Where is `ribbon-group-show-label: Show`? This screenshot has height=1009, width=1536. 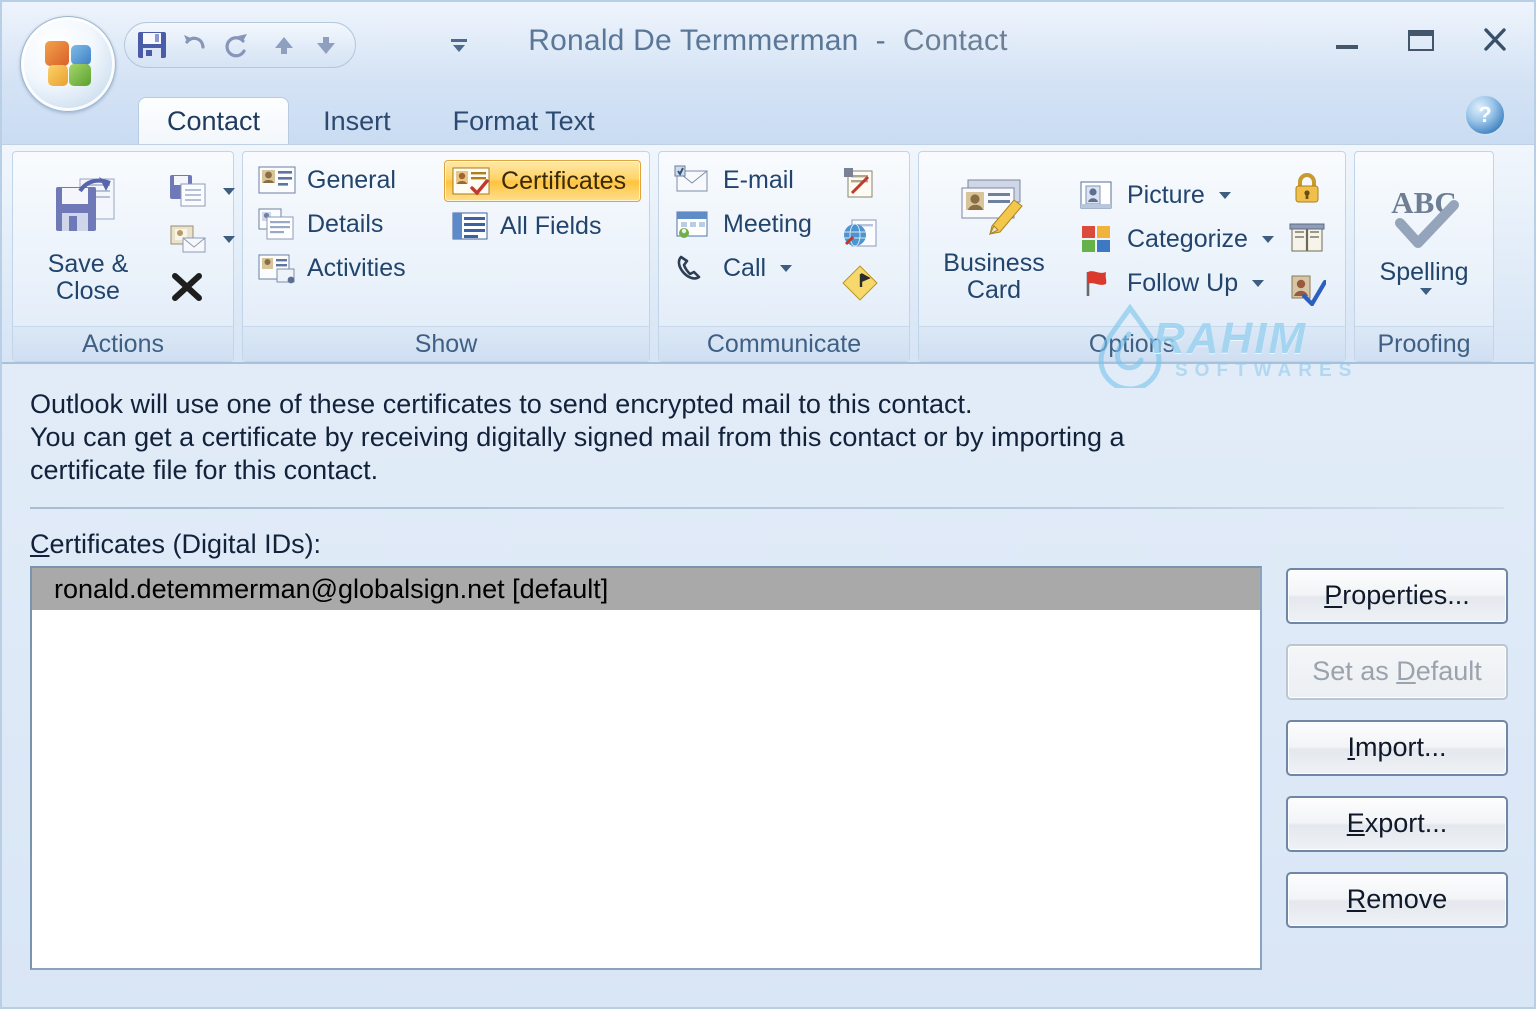 ribbon-group-show-label: Show is located at coordinates (446, 343).